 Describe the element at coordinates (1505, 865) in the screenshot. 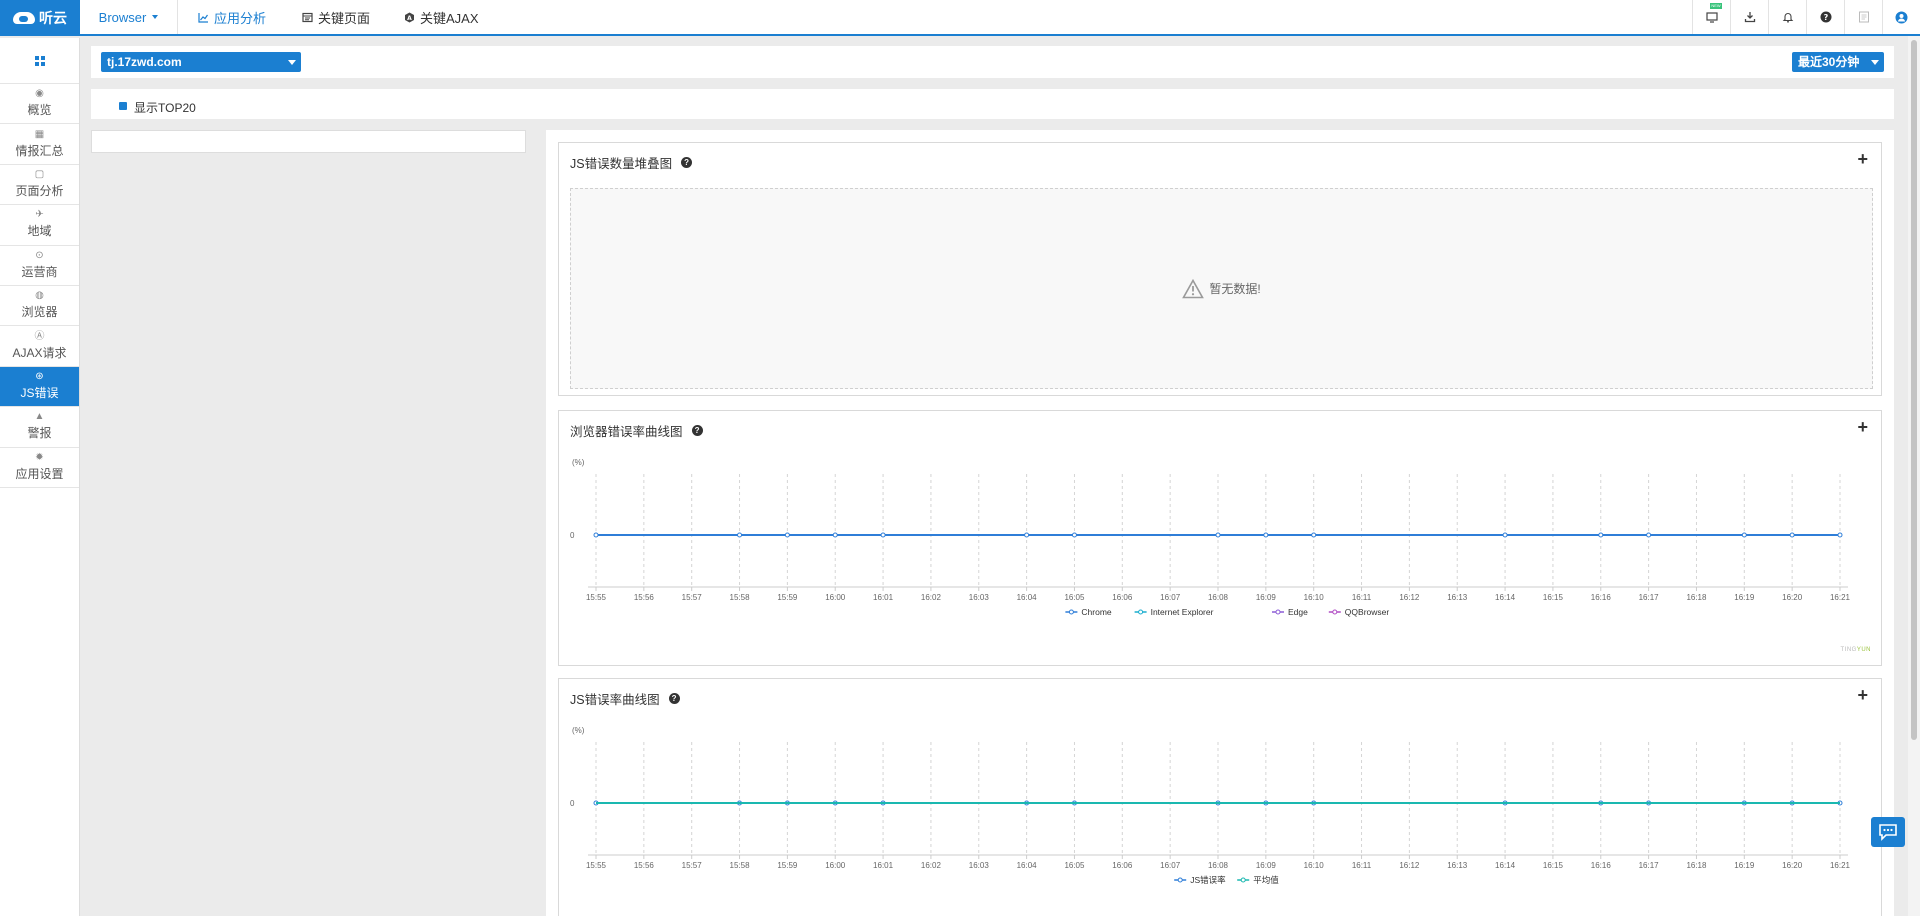

I see `x-tick-label: 16:14` at that location.